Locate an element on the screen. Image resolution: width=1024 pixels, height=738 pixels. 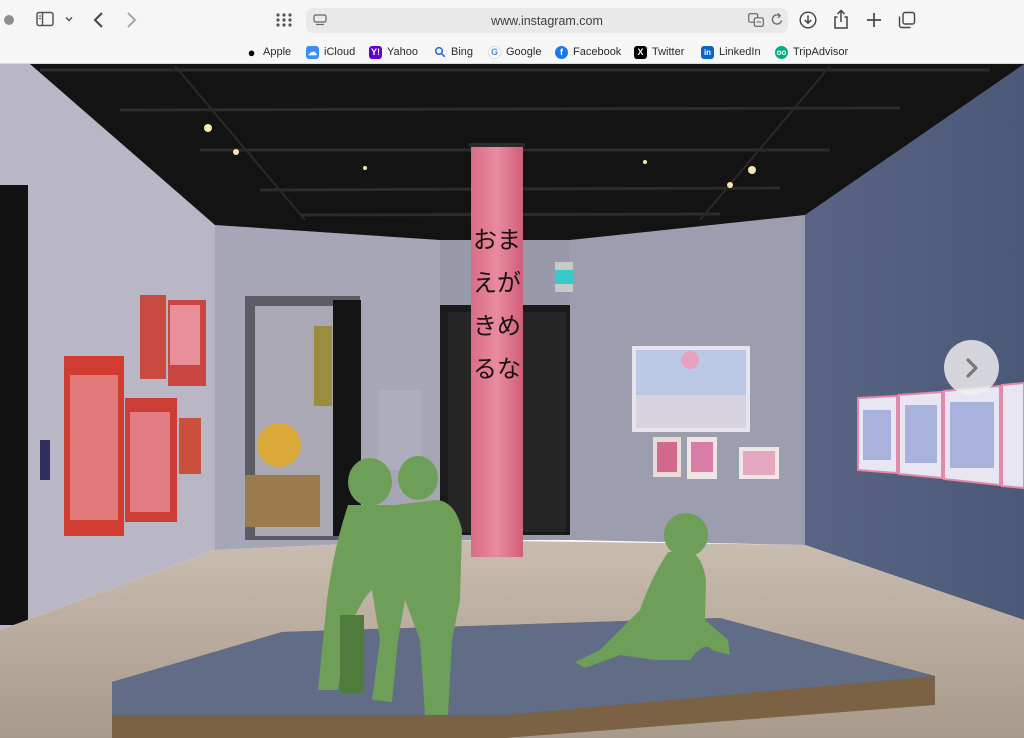
sidebar-menu-button is located at coordinates (69, 19).